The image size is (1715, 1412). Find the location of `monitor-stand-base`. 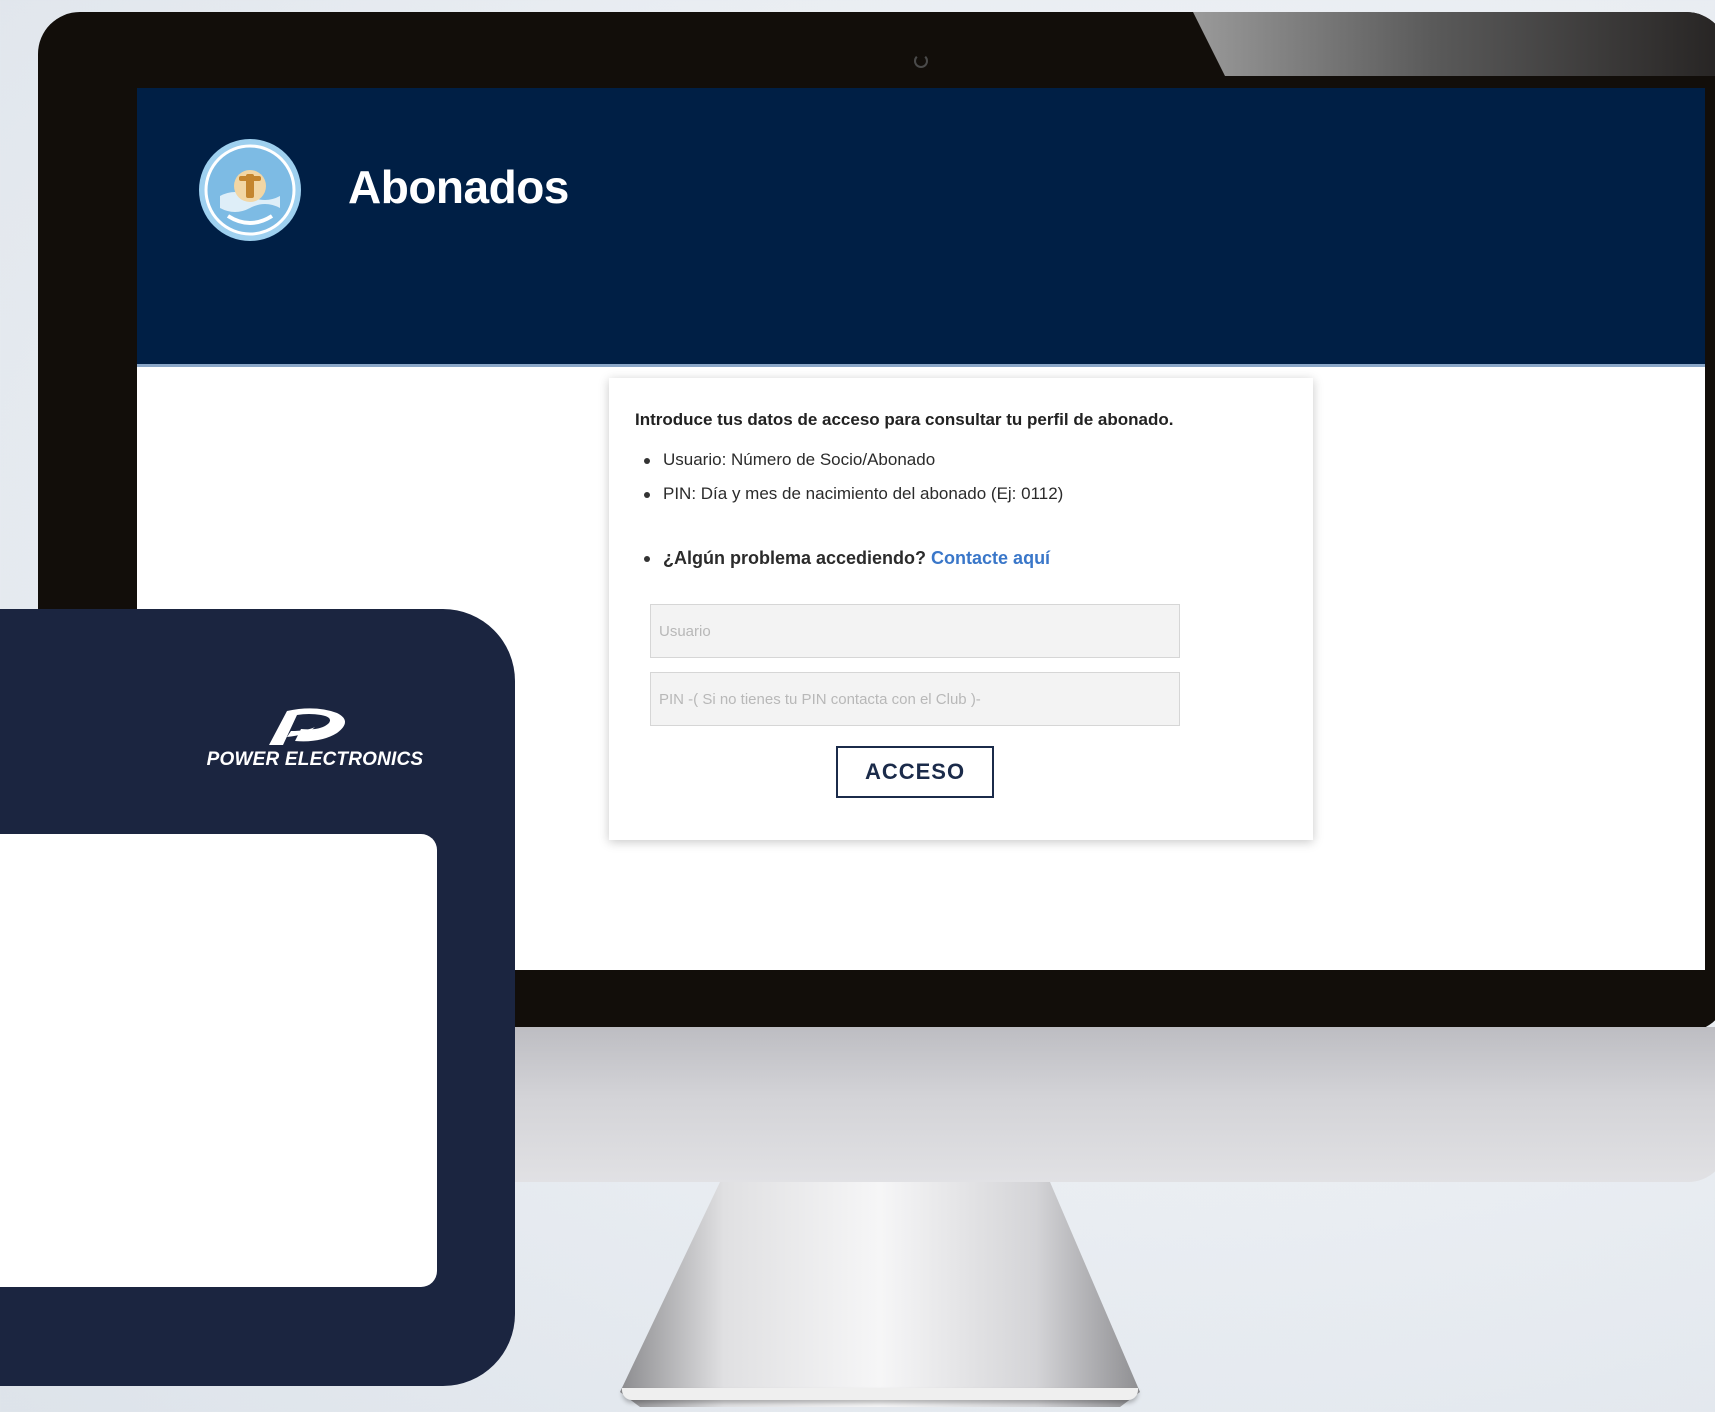

monitor-stand-base is located at coordinates (880, 1394).